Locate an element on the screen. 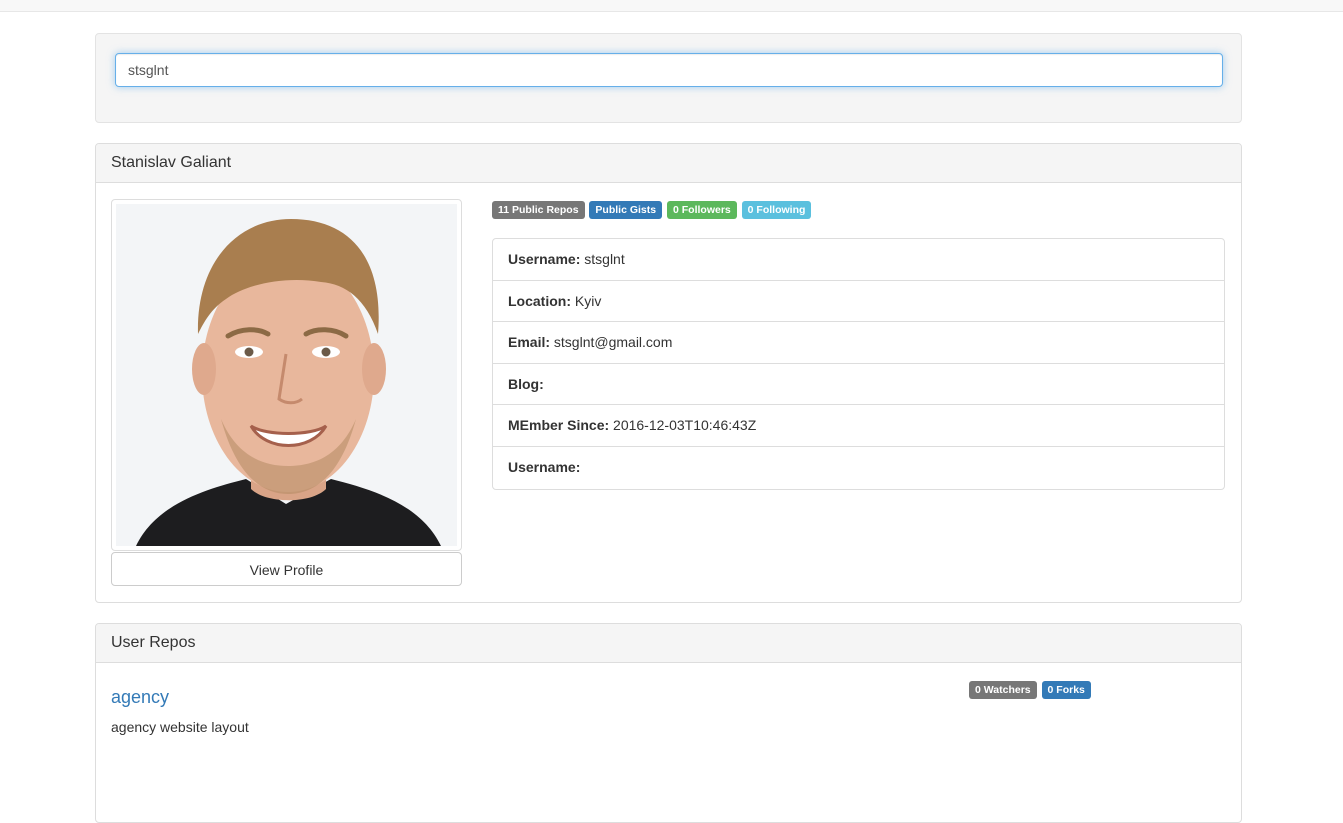  detail-value: stsglnt is located at coordinates (604, 259).